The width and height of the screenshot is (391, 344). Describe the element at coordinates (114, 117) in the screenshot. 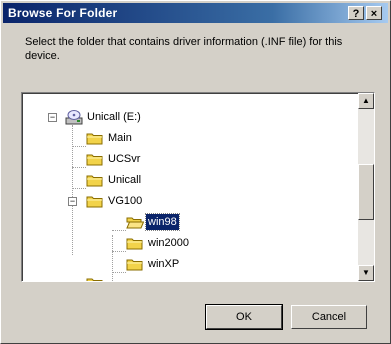

I see `tree-node-label: Unicall (E:)` at that location.